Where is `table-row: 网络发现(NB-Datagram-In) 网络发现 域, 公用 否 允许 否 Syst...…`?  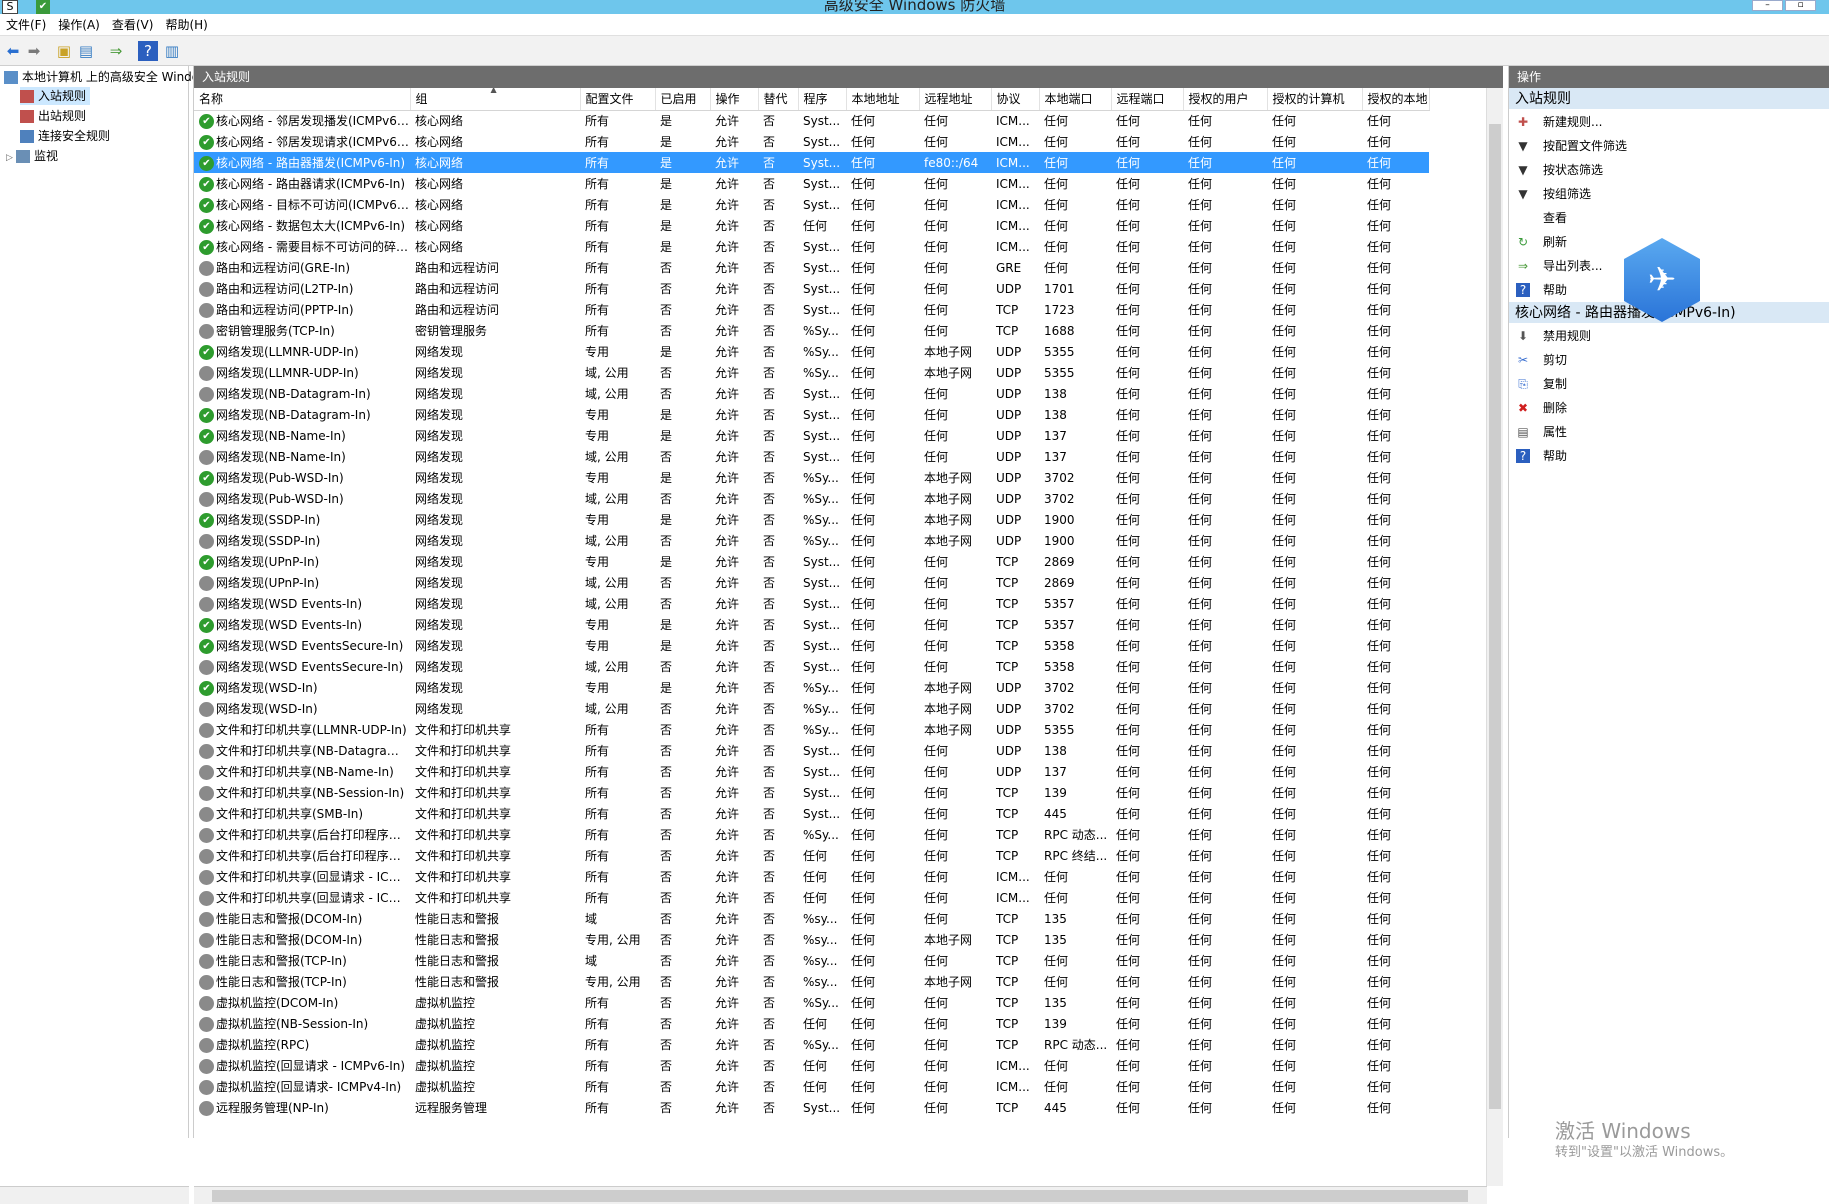
table-row: 网络发现(NB-Datagram-In) 网络发现 域, 公用 否 允许 否 Syst...… is located at coordinates (811, 393).